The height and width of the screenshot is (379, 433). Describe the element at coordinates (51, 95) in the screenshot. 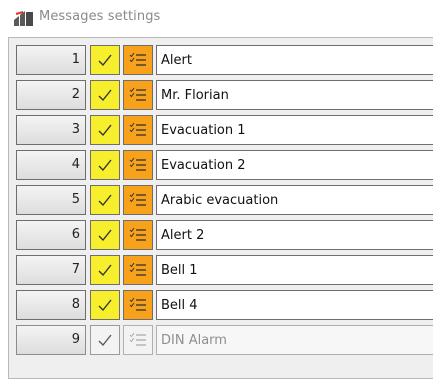

I see `message-number-button: 2` at that location.